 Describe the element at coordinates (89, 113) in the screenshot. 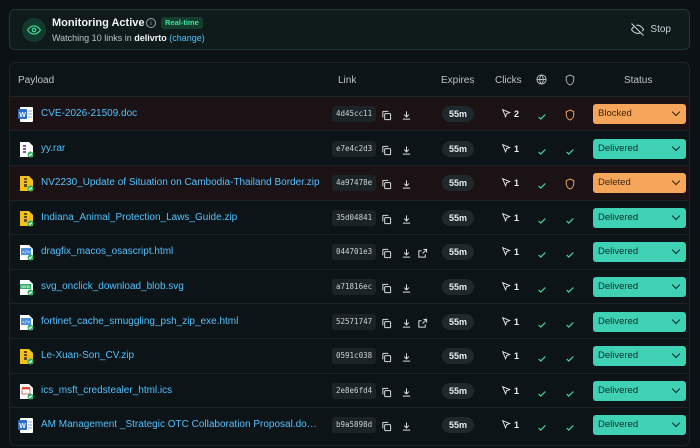

I see `payload-filename: CVE-2026-21509.doc` at that location.